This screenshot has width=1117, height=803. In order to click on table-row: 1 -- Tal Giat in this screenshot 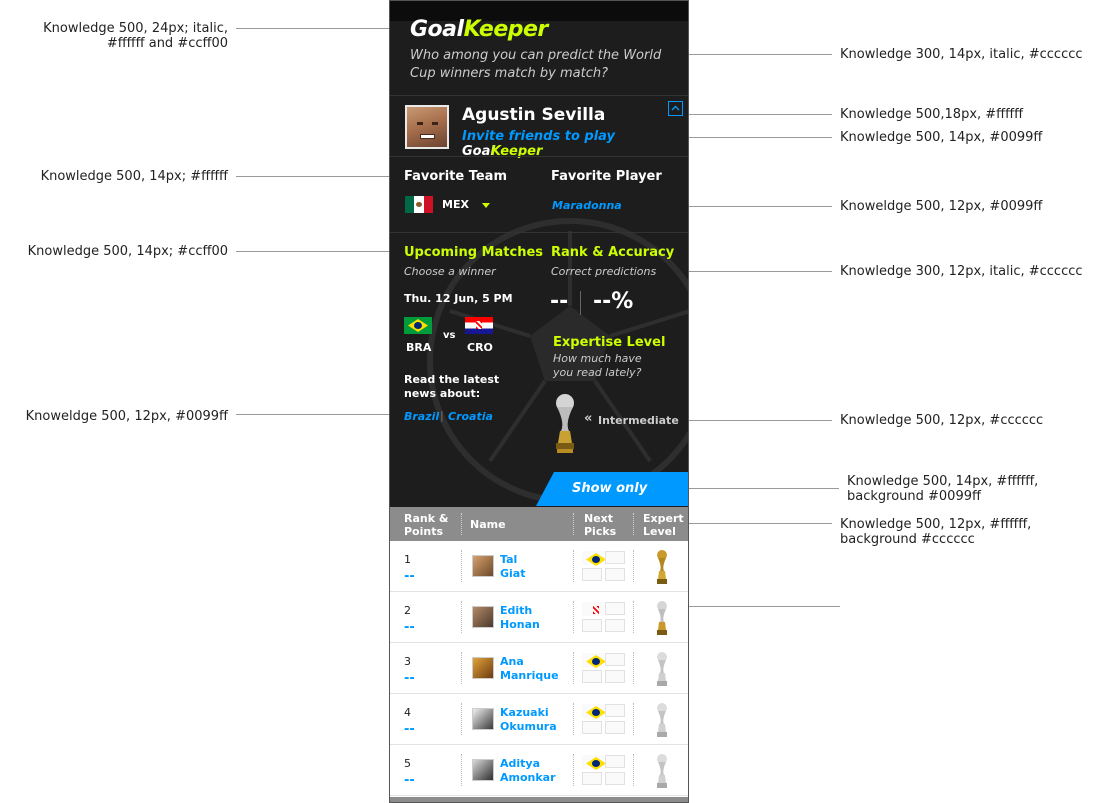, I will do `click(539, 566)`.